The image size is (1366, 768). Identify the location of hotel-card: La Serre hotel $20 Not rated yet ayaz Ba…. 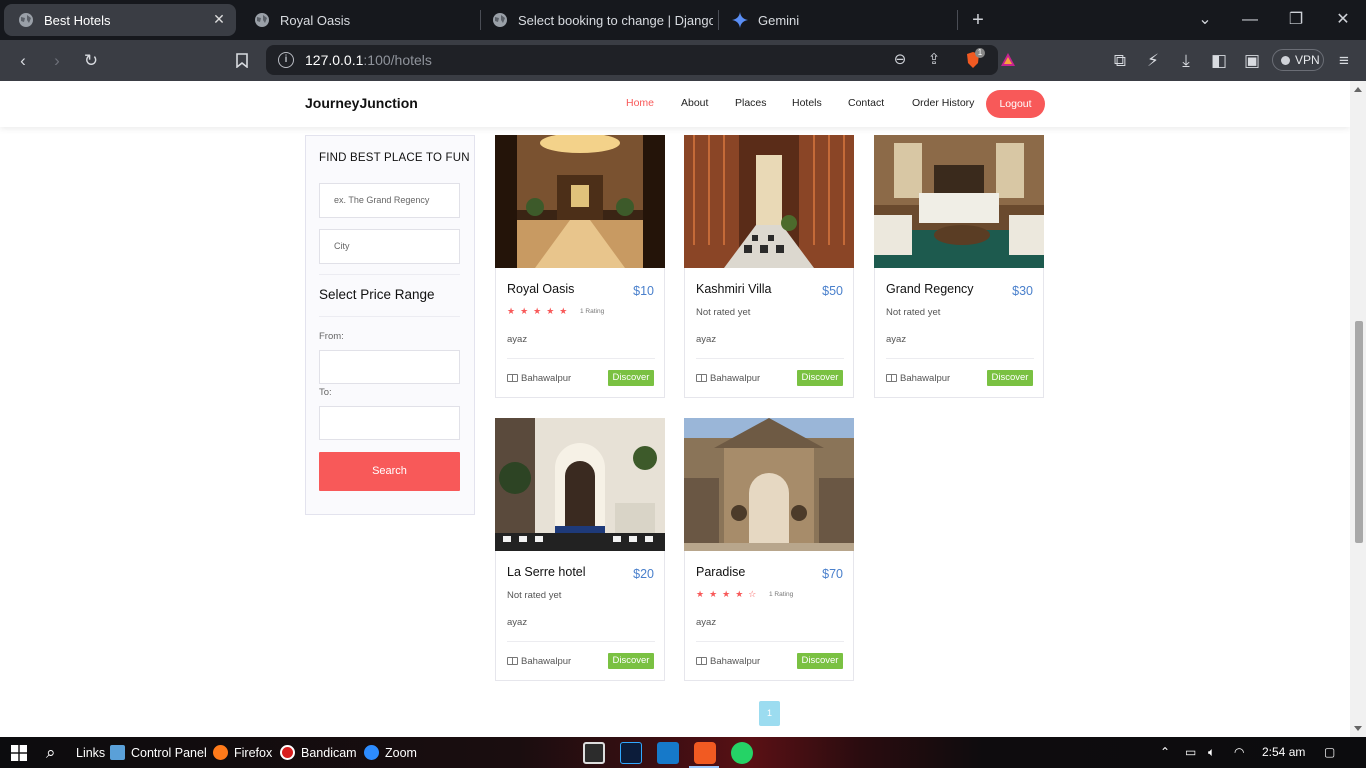
(580, 549).